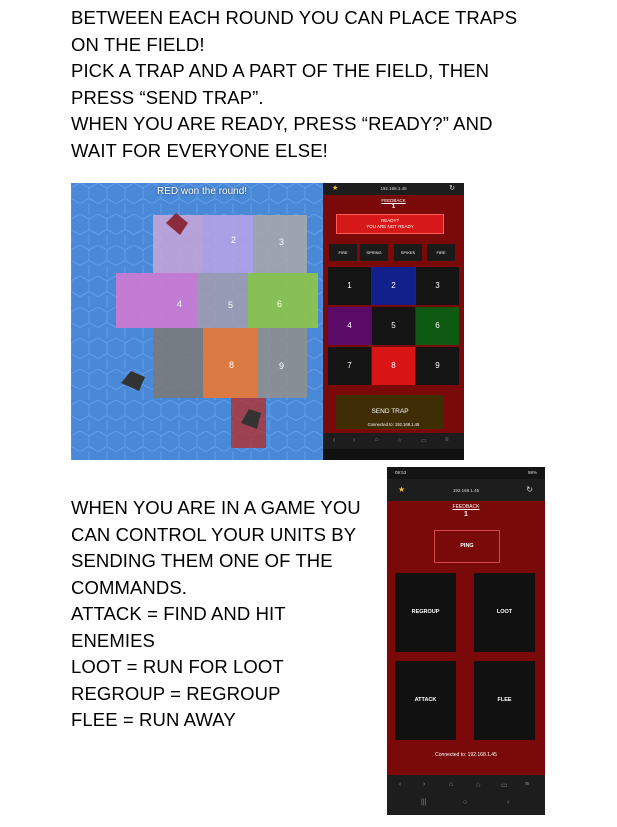 The height and width of the screenshot is (827, 617). Describe the element at coordinates (199, 150) in the screenshot. I see `instruction-line: WAIT FOR EVERYONE ELSE!` at that location.